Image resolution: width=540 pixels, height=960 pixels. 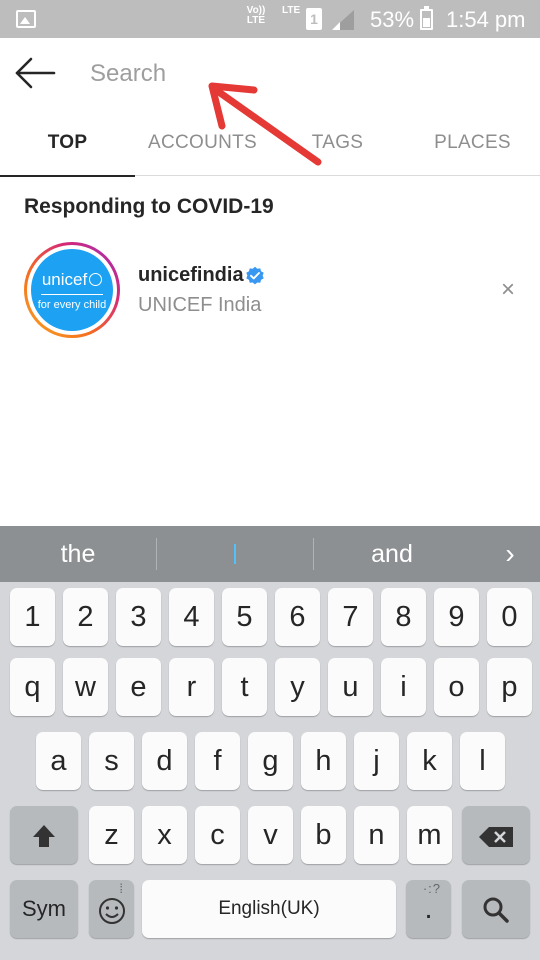 I want to click on backspace-key, so click(x=496, y=835).